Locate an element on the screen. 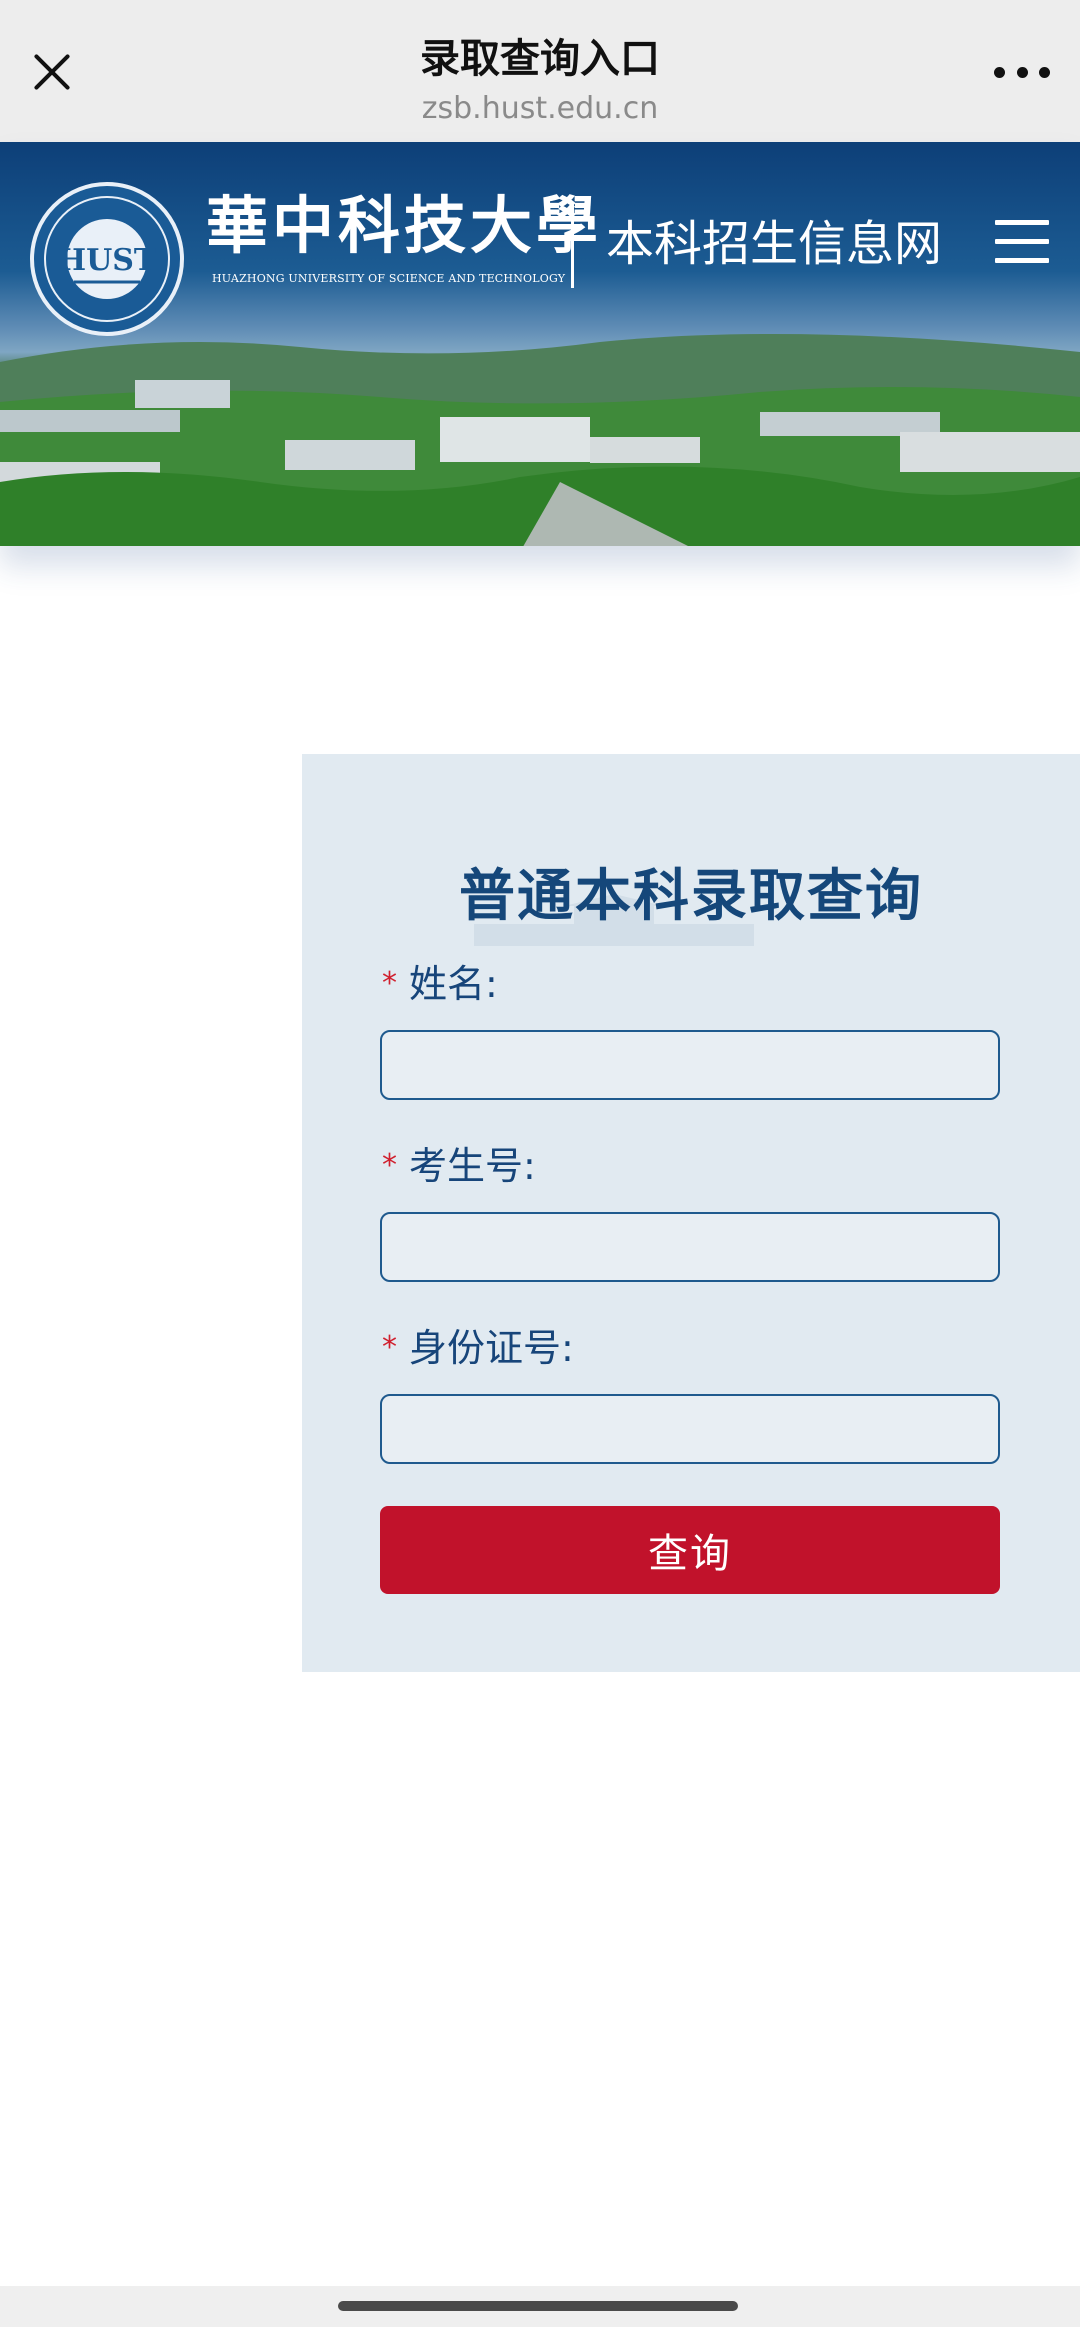 The image size is (1080, 2327). id-number-field-label: * 身份证号: is located at coordinates (478, 1348).